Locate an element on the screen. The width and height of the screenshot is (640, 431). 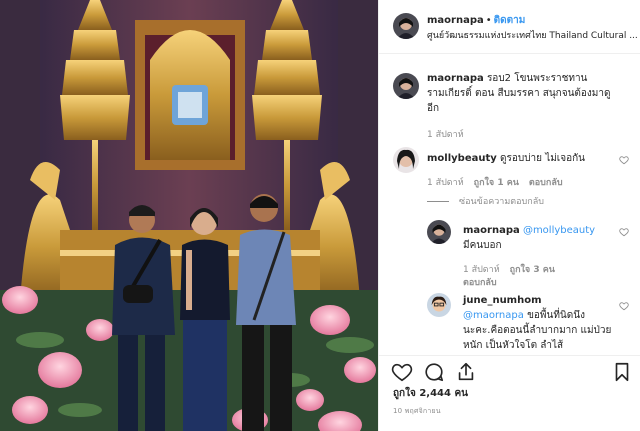
share-button is located at coordinates (466, 372).